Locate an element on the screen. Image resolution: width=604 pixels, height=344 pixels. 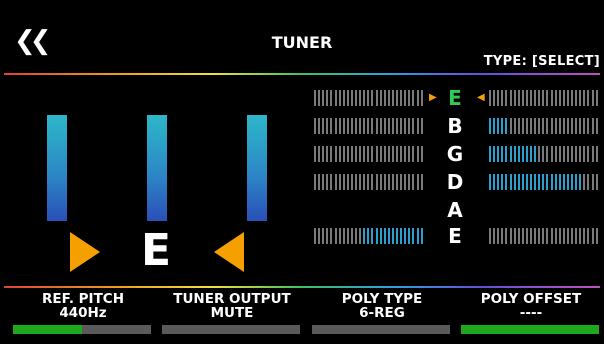
string-meter-left is located at coordinates (369, 236).